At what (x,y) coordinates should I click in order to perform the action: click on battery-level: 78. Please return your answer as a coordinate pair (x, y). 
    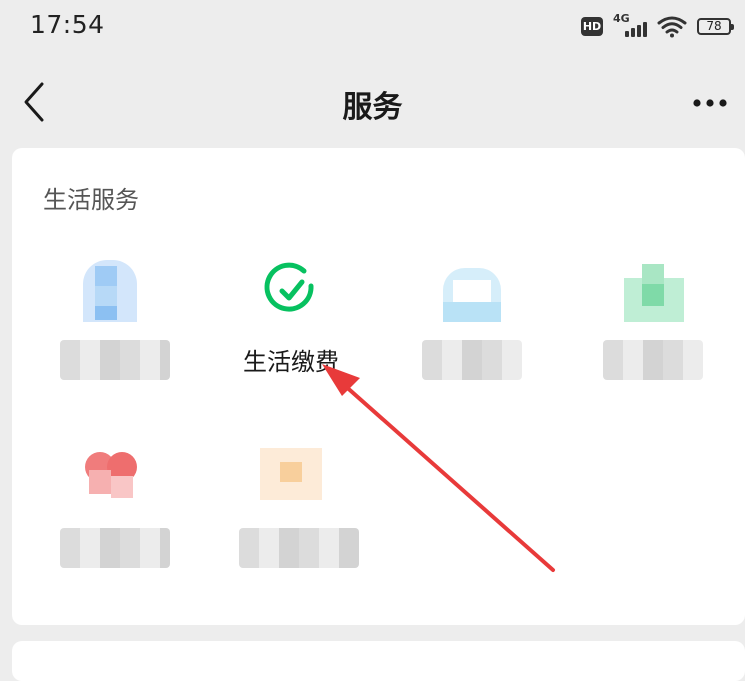
    Looking at the image, I should click on (714, 26).